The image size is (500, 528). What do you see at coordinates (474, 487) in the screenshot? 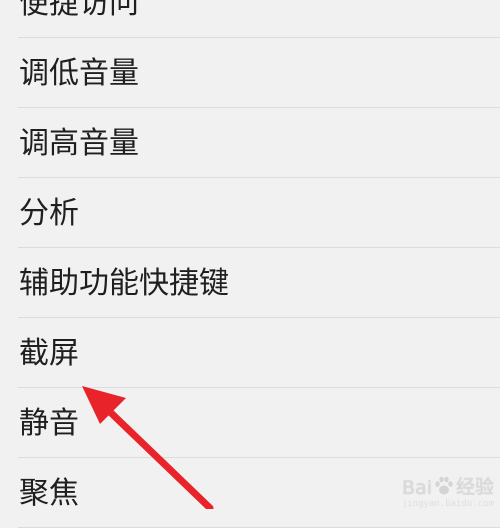
I see `watermark-subtitle: 经验` at bounding box center [474, 487].